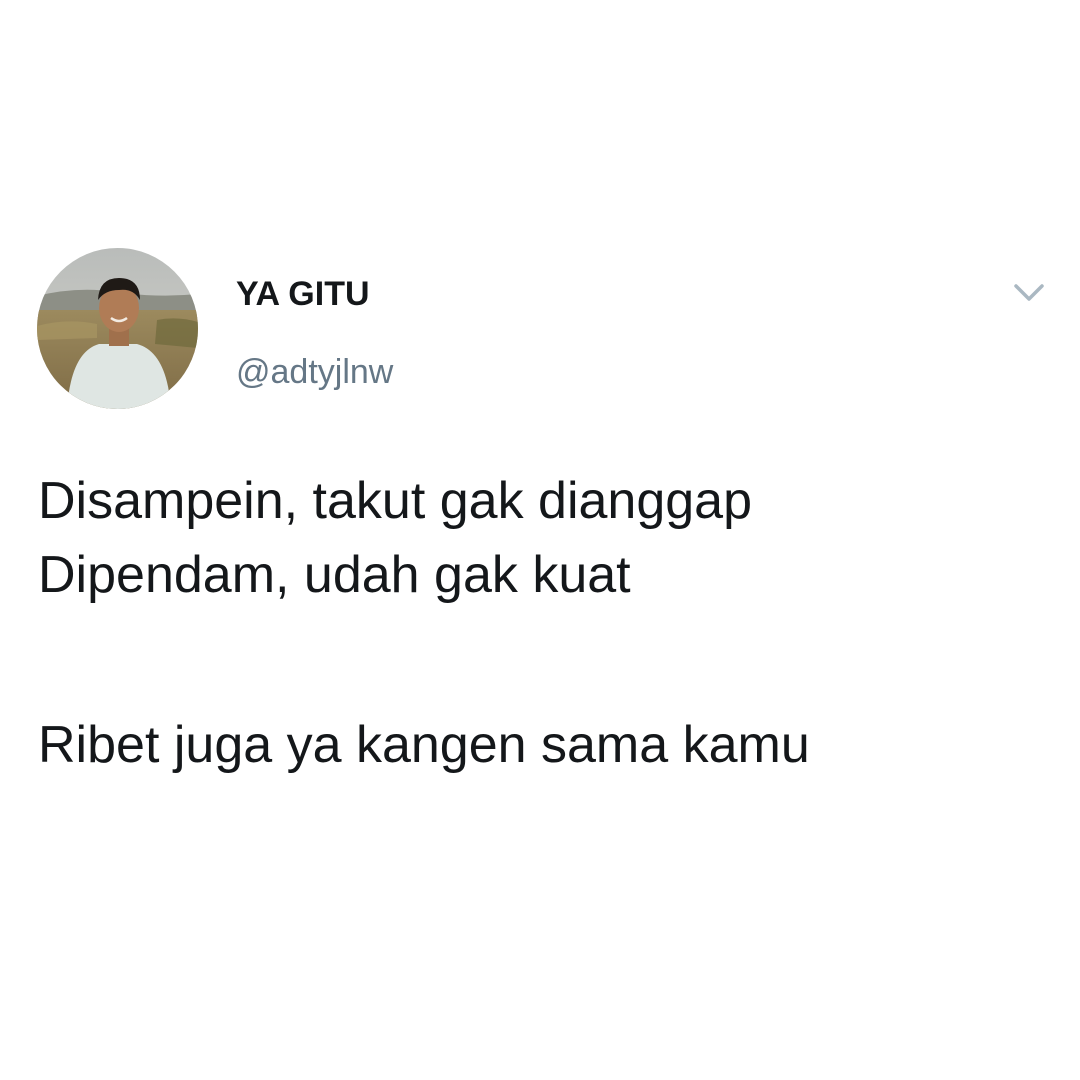 The image size is (1080, 1080). I want to click on chevron-down-icon, so click(1029, 292).